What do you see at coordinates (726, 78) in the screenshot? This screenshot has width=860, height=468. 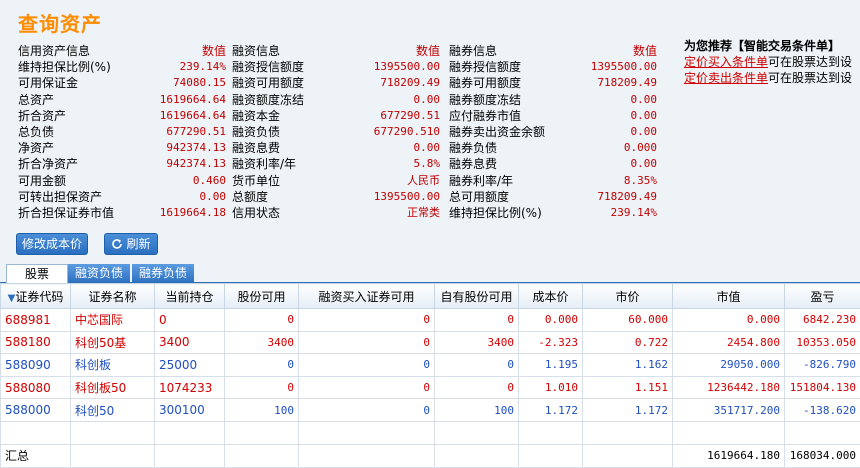 I see `sell-condition-link: 定价卖出条件单` at bounding box center [726, 78].